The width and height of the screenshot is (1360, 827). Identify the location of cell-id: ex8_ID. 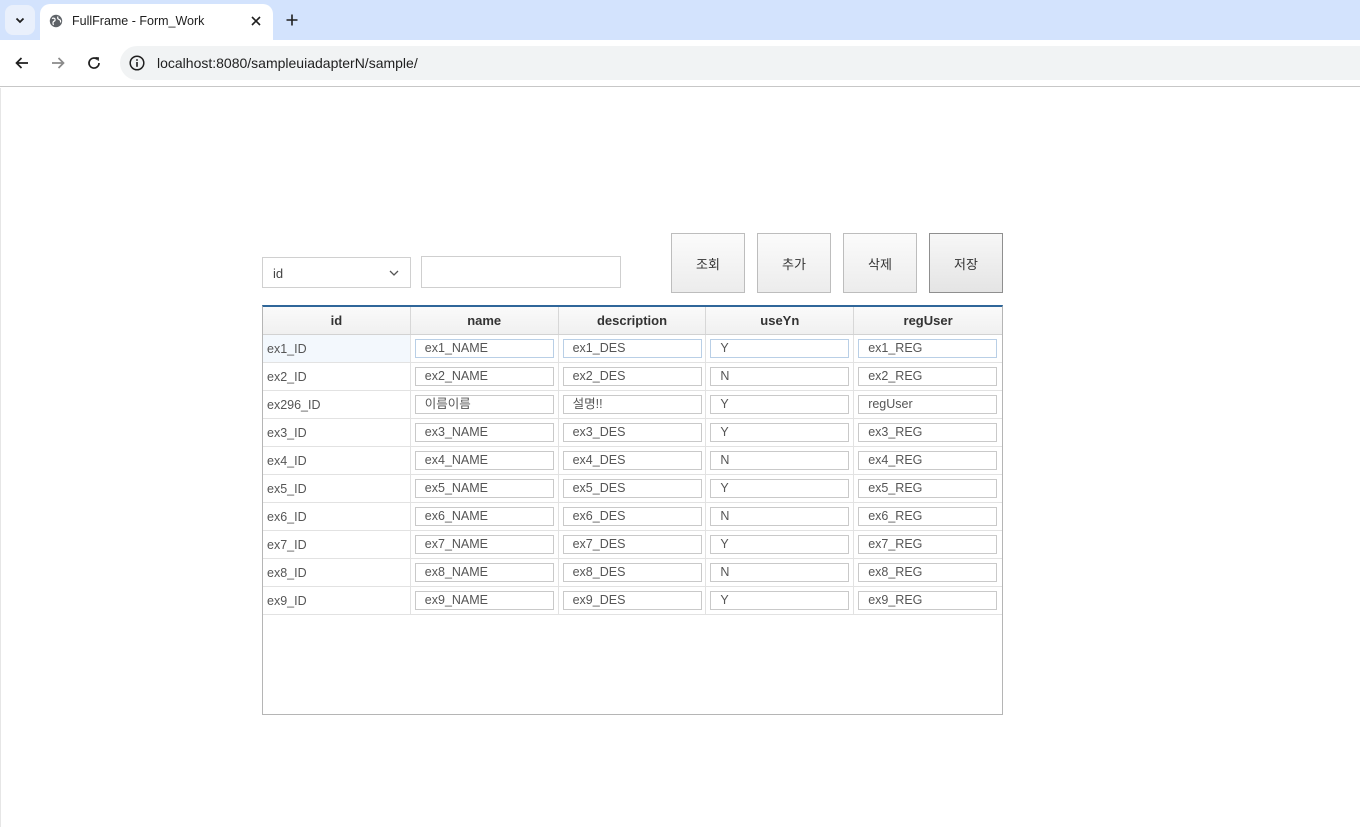
(337, 572).